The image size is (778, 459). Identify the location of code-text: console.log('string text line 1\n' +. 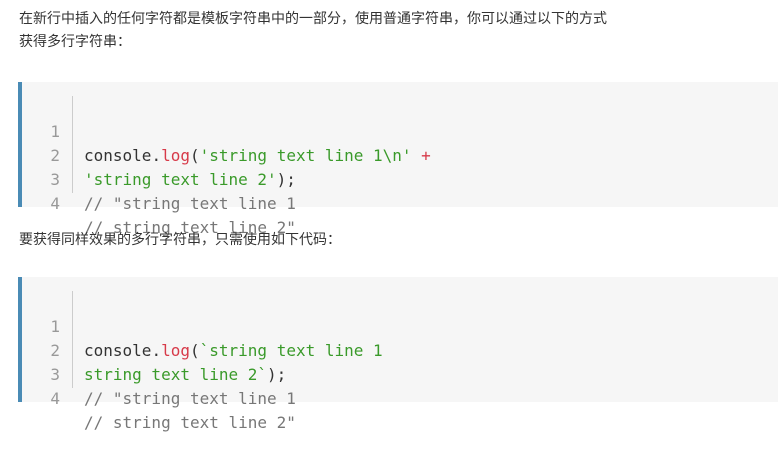
(257, 156).